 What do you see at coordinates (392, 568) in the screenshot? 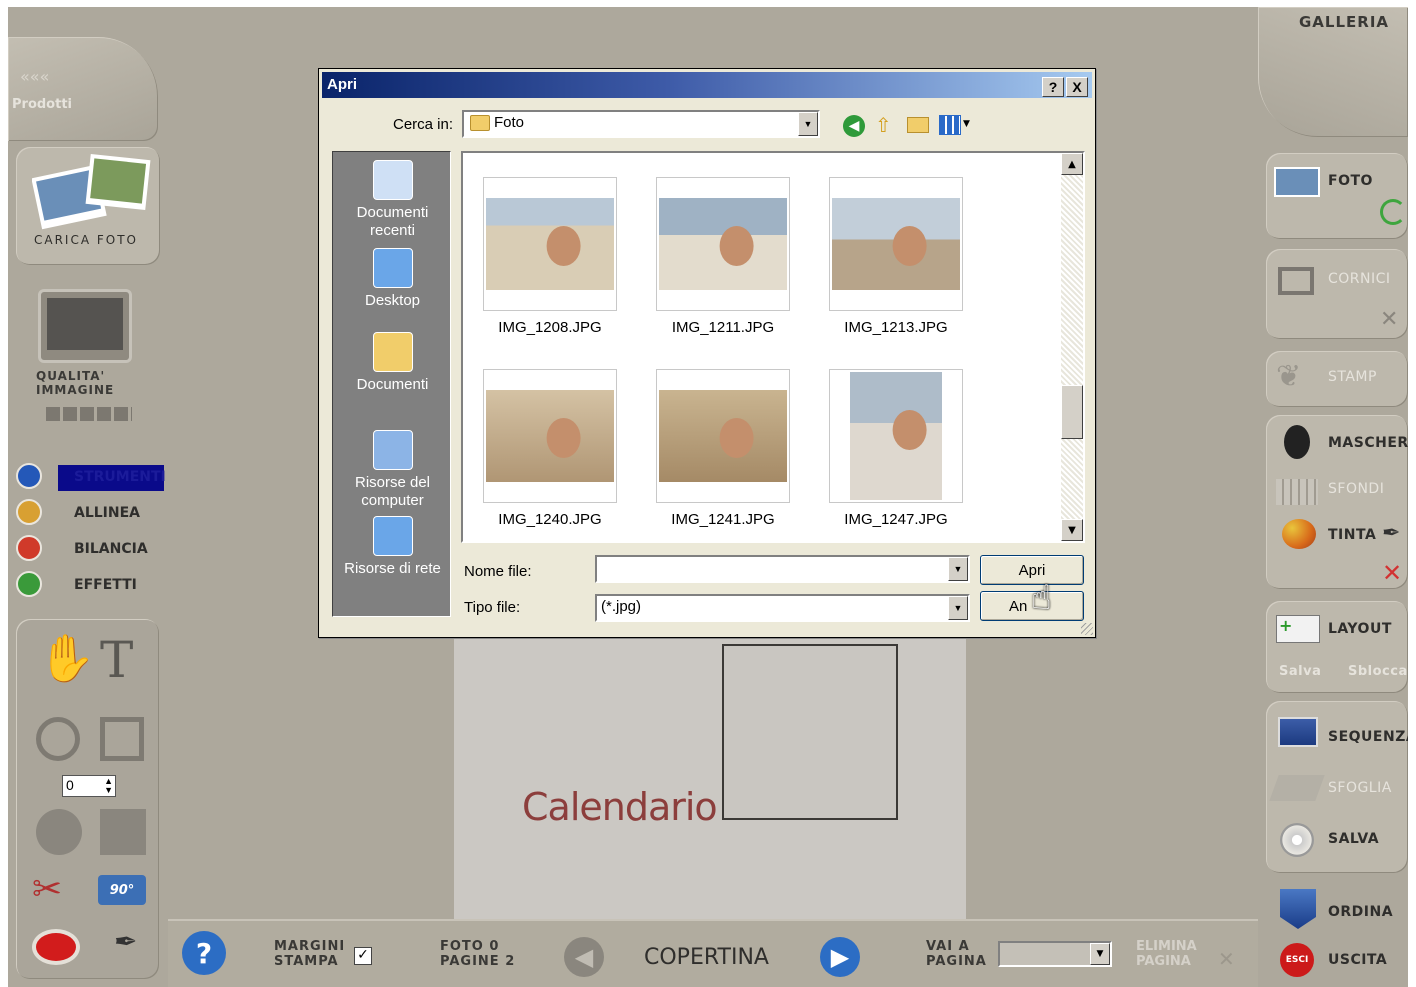
I see `places-item-label: Risorse di rete` at bounding box center [392, 568].